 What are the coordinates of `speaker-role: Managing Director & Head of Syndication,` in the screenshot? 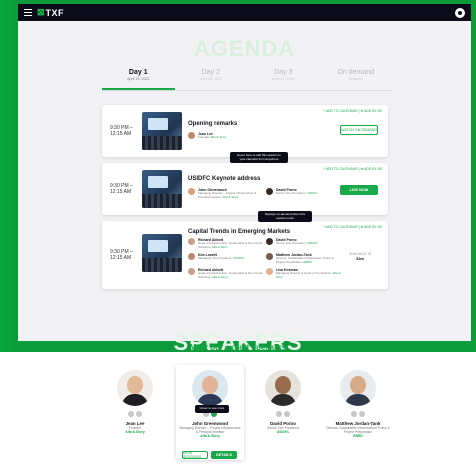 It's located at (304, 273).